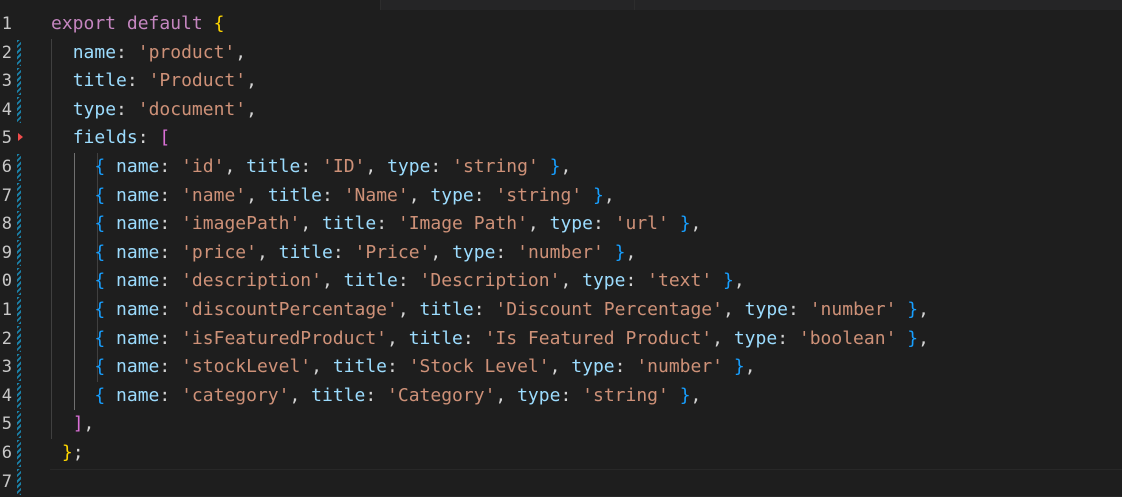  What do you see at coordinates (190, 5) in the screenshot?
I see `active-editor-tab` at bounding box center [190, 5].